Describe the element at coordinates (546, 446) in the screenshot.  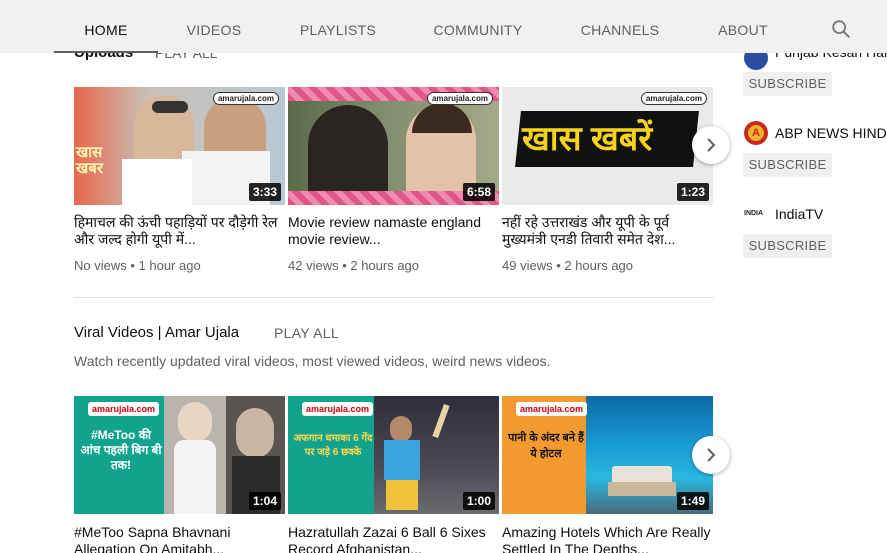
I see `thumb-overlay-text: पानी के अंदर बने हैं ये होटल` at that location.